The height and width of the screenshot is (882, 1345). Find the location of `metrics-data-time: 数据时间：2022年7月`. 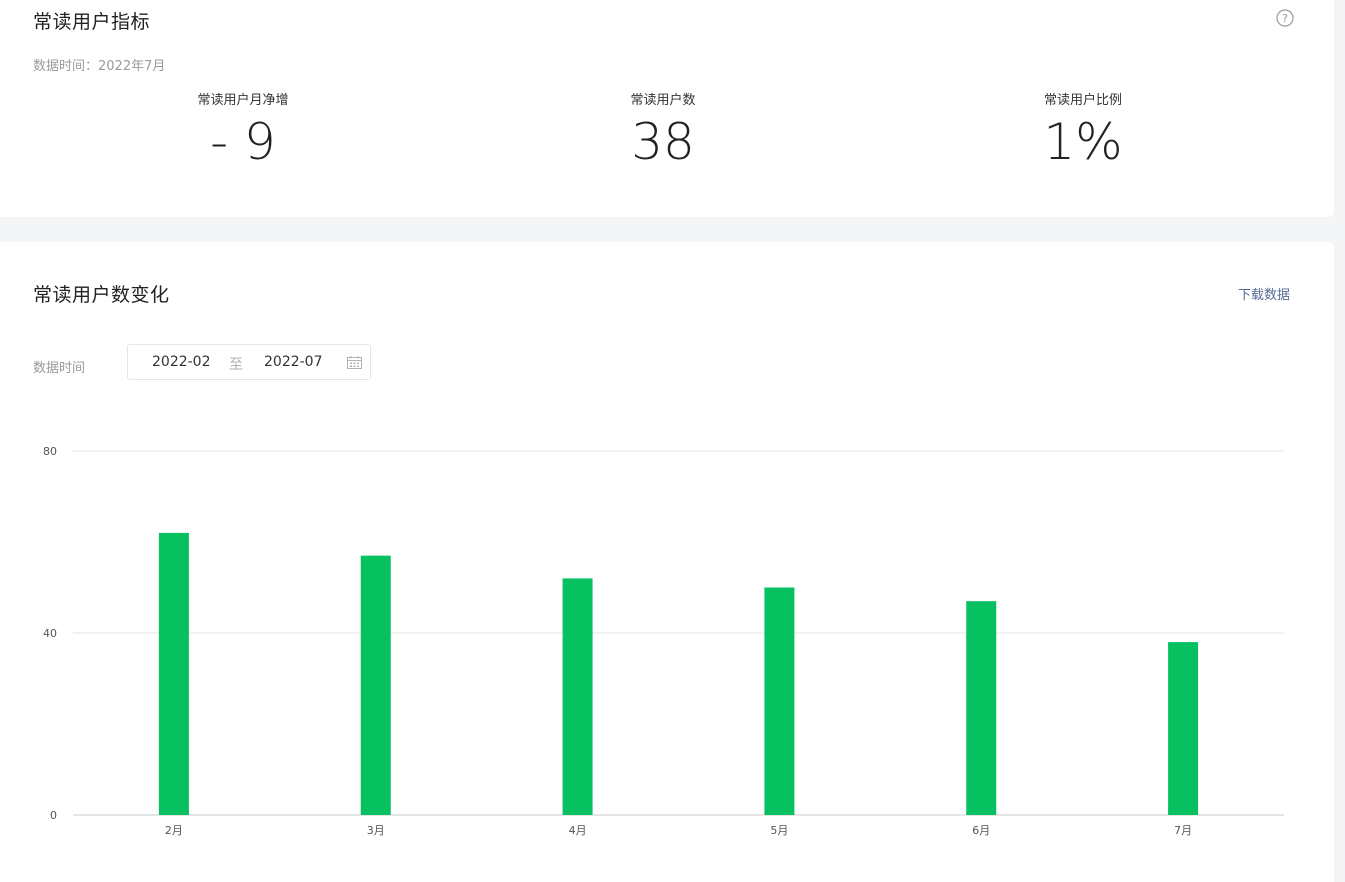

metrics-data-time: 数据时间：2022年7月 is located at coordinates (99, 66).